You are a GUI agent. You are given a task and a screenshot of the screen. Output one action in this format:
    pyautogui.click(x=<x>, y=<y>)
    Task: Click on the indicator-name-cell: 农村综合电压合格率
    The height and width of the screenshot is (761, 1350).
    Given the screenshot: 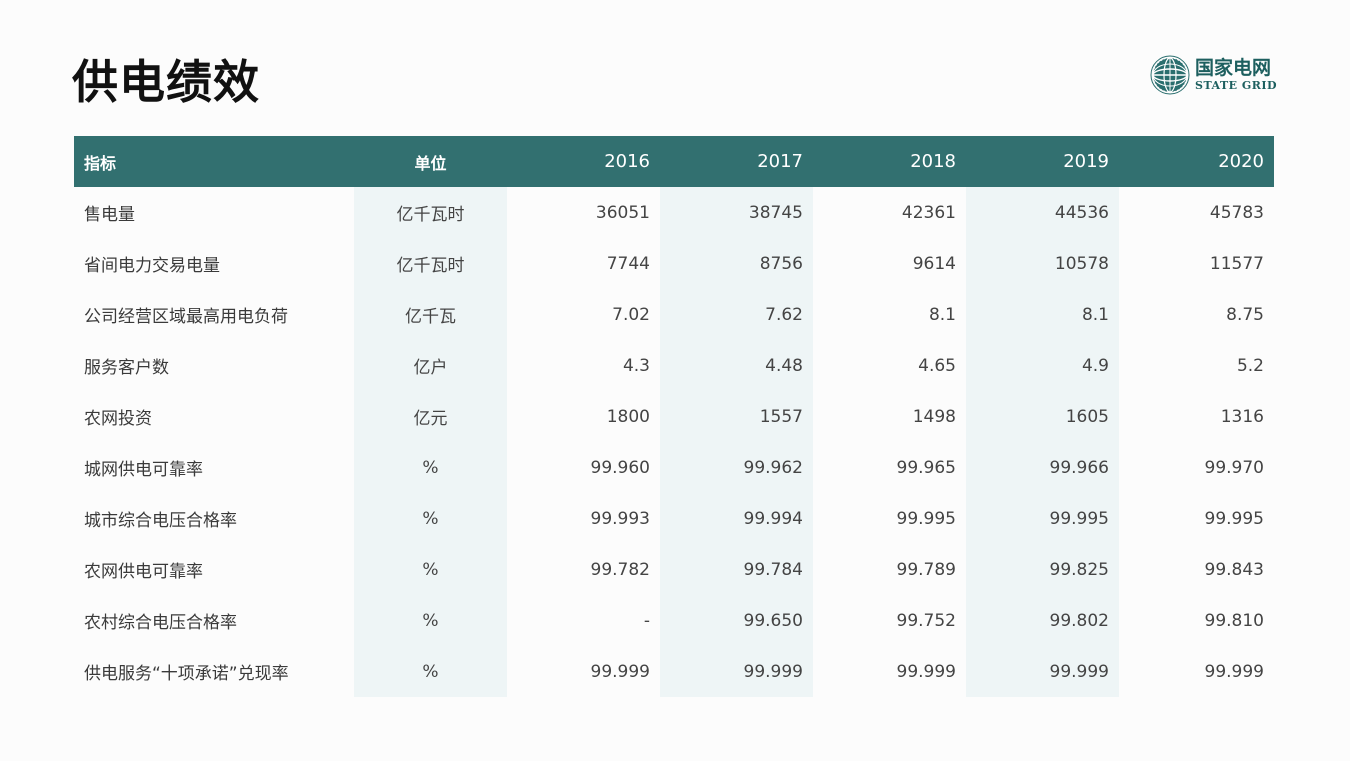 What is the action you would take?
    pyautogui.click(x=160, y=623)
    